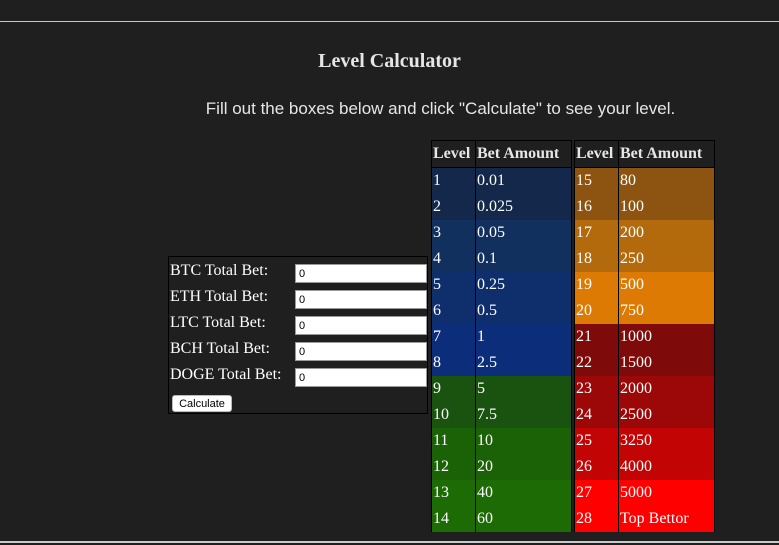 Image resolution: width=779 pixels, height=545 pixels. Describe the element at coordinates (219, 270) in the screenshot. I see `btc-label: BTC Total Bet:` at that location.